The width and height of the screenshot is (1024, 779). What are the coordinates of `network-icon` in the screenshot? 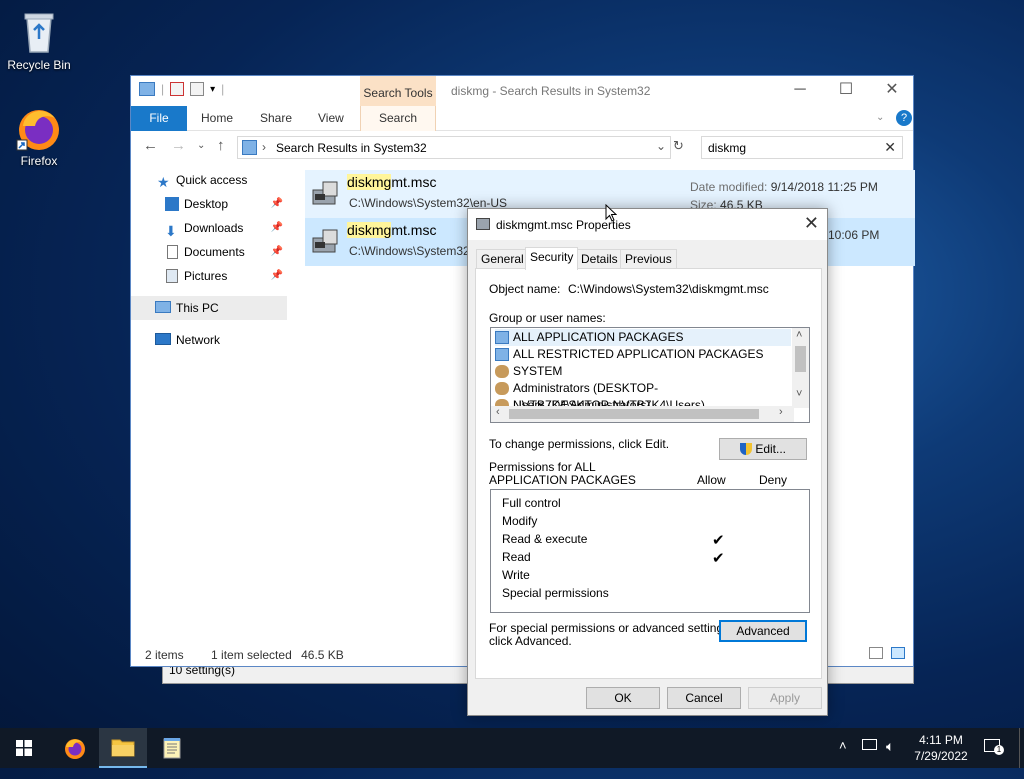 It's located at (163, 339).